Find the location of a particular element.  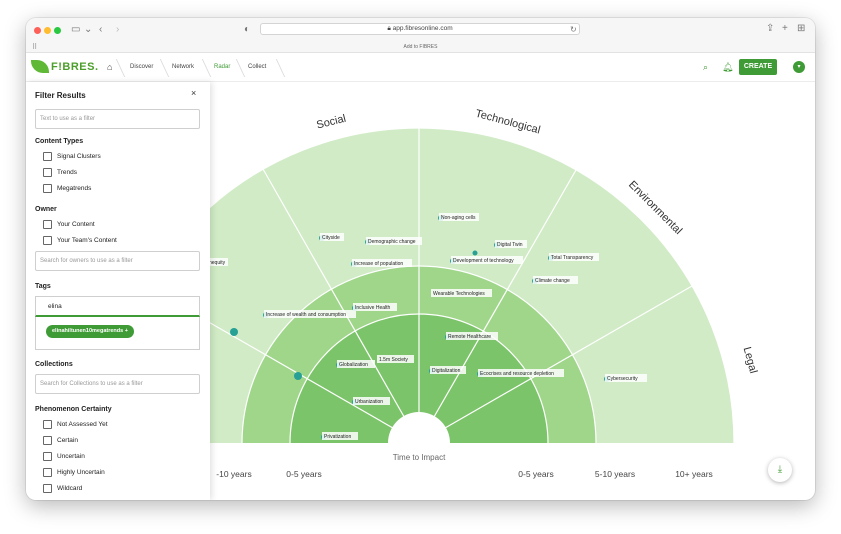

radar-item: Cityside is located at coordinates (331, 237).